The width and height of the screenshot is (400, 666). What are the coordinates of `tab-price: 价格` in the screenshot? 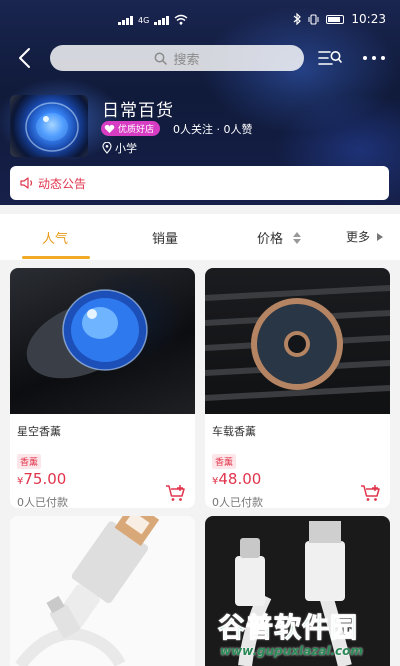 It's located at (270, 237).